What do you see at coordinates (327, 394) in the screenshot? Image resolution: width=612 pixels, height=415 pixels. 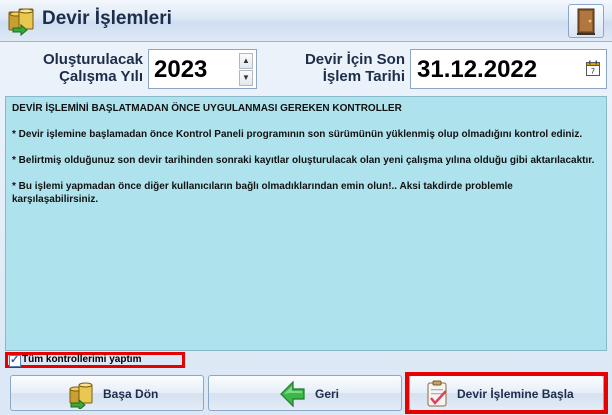 I see `back-button-label: Geri` at bounding box center [327, 394].